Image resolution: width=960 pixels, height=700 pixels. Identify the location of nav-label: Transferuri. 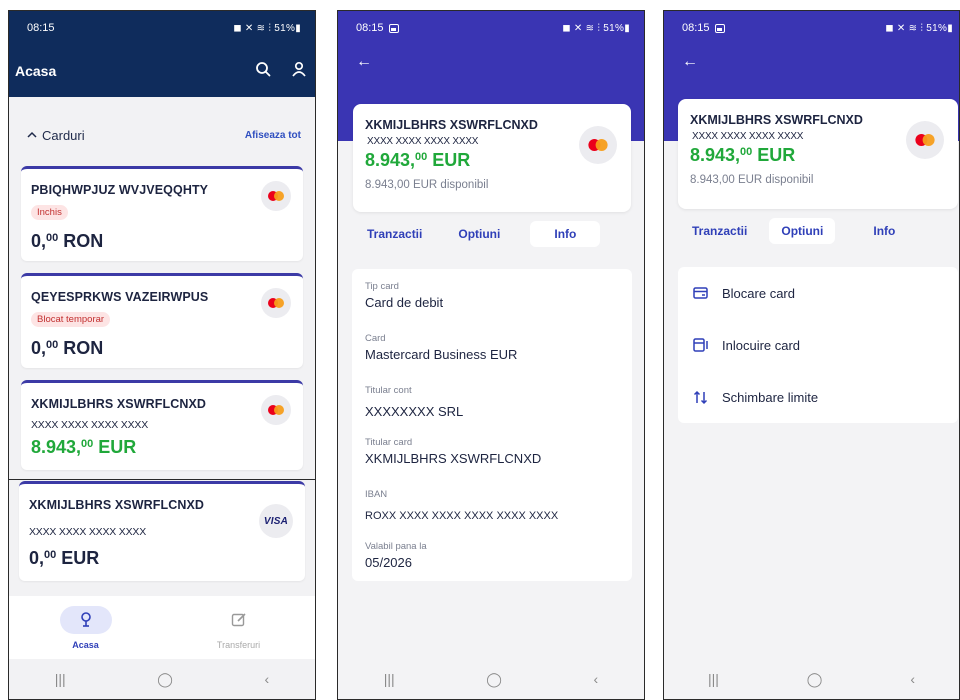
(238, 645).